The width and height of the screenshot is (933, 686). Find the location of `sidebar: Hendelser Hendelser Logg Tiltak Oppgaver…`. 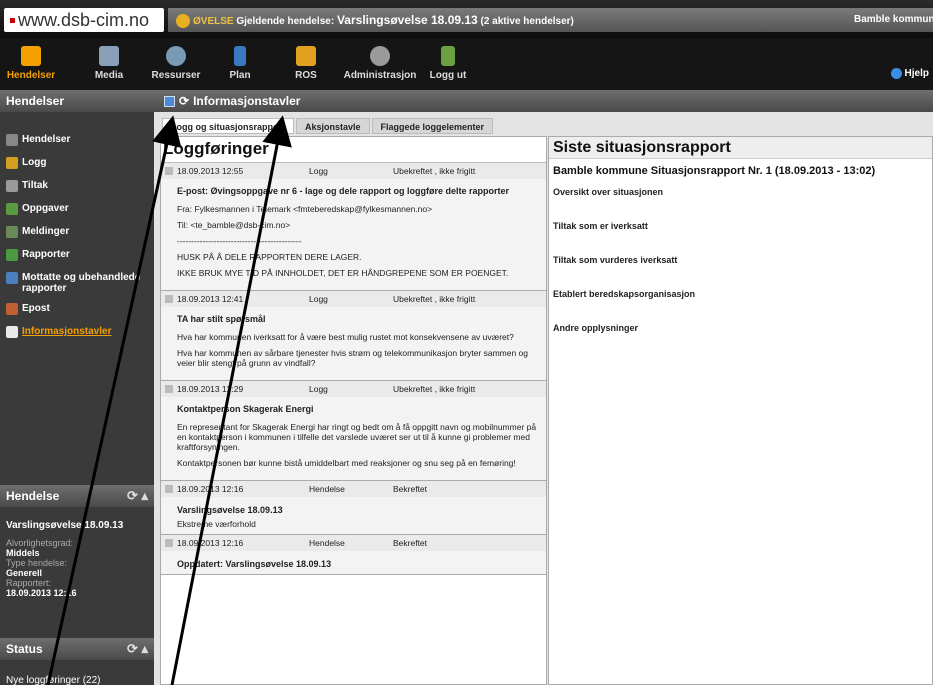

sidebar: Hendelser Hendelser Logg Tiltak Oppgaver… is located at coordinates (77, 388).